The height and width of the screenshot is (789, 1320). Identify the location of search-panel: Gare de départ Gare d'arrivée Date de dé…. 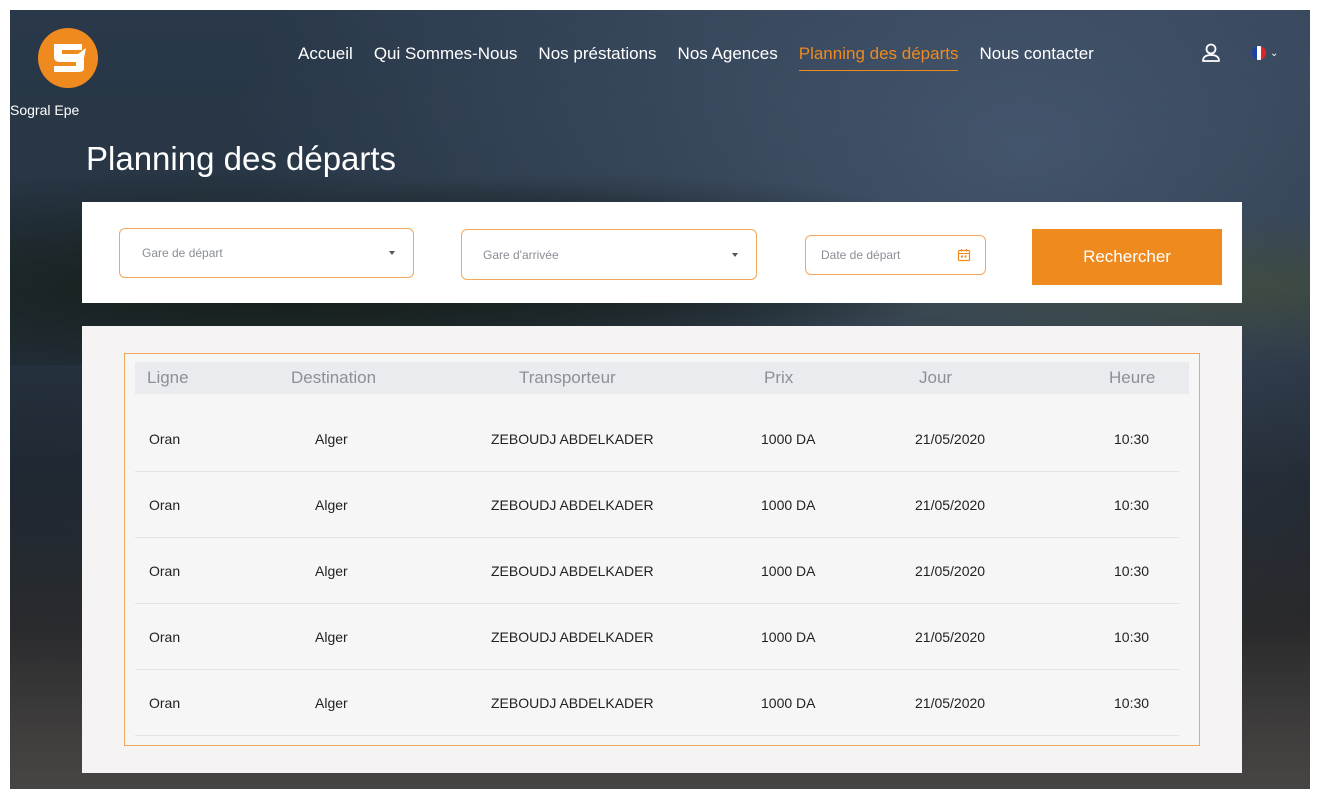
(662, 252).